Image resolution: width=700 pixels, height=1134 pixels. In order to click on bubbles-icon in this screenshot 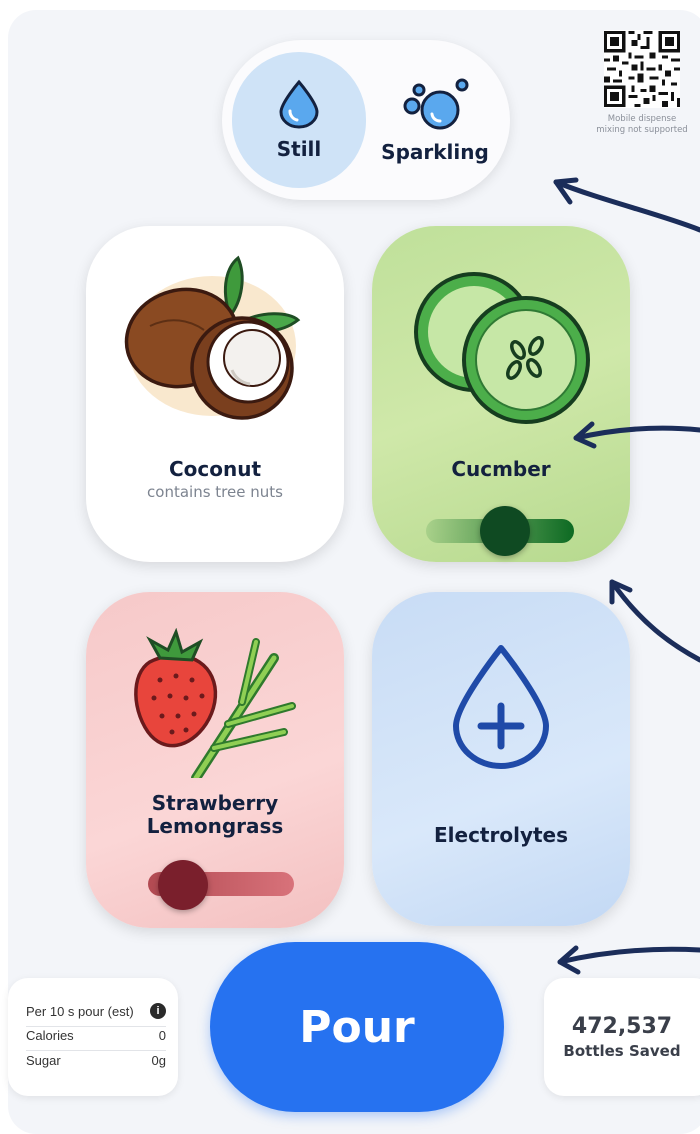, I will do `click(436, 104)`.